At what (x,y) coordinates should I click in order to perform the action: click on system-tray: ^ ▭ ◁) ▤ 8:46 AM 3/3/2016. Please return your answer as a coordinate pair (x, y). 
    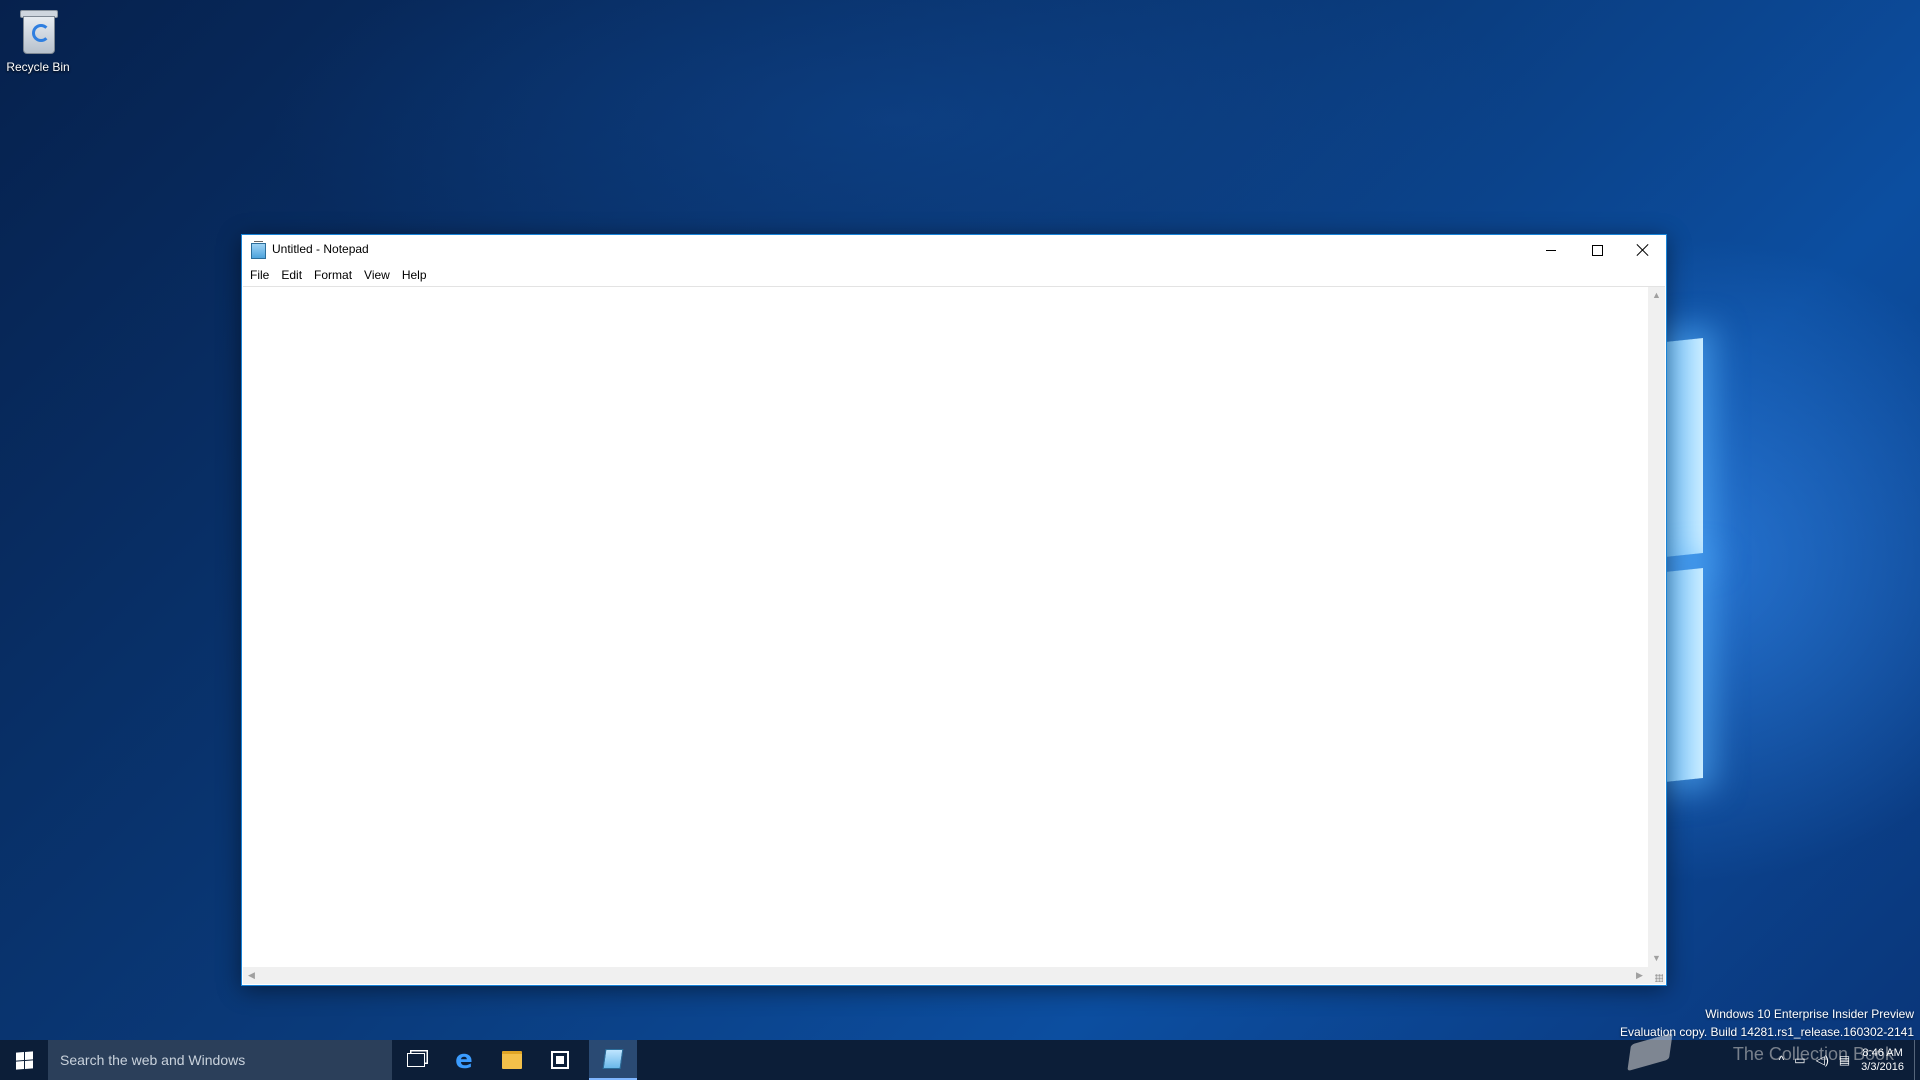
    Looking at the image, I should click on (1847, 1060).